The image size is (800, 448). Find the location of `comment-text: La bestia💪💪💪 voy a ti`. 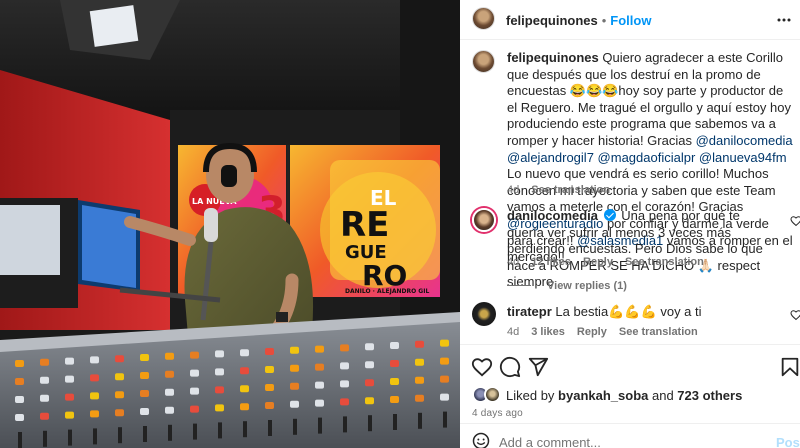

comment-text: La bestia💪💪💪 voy a ti is located at coordinates (626, 311).